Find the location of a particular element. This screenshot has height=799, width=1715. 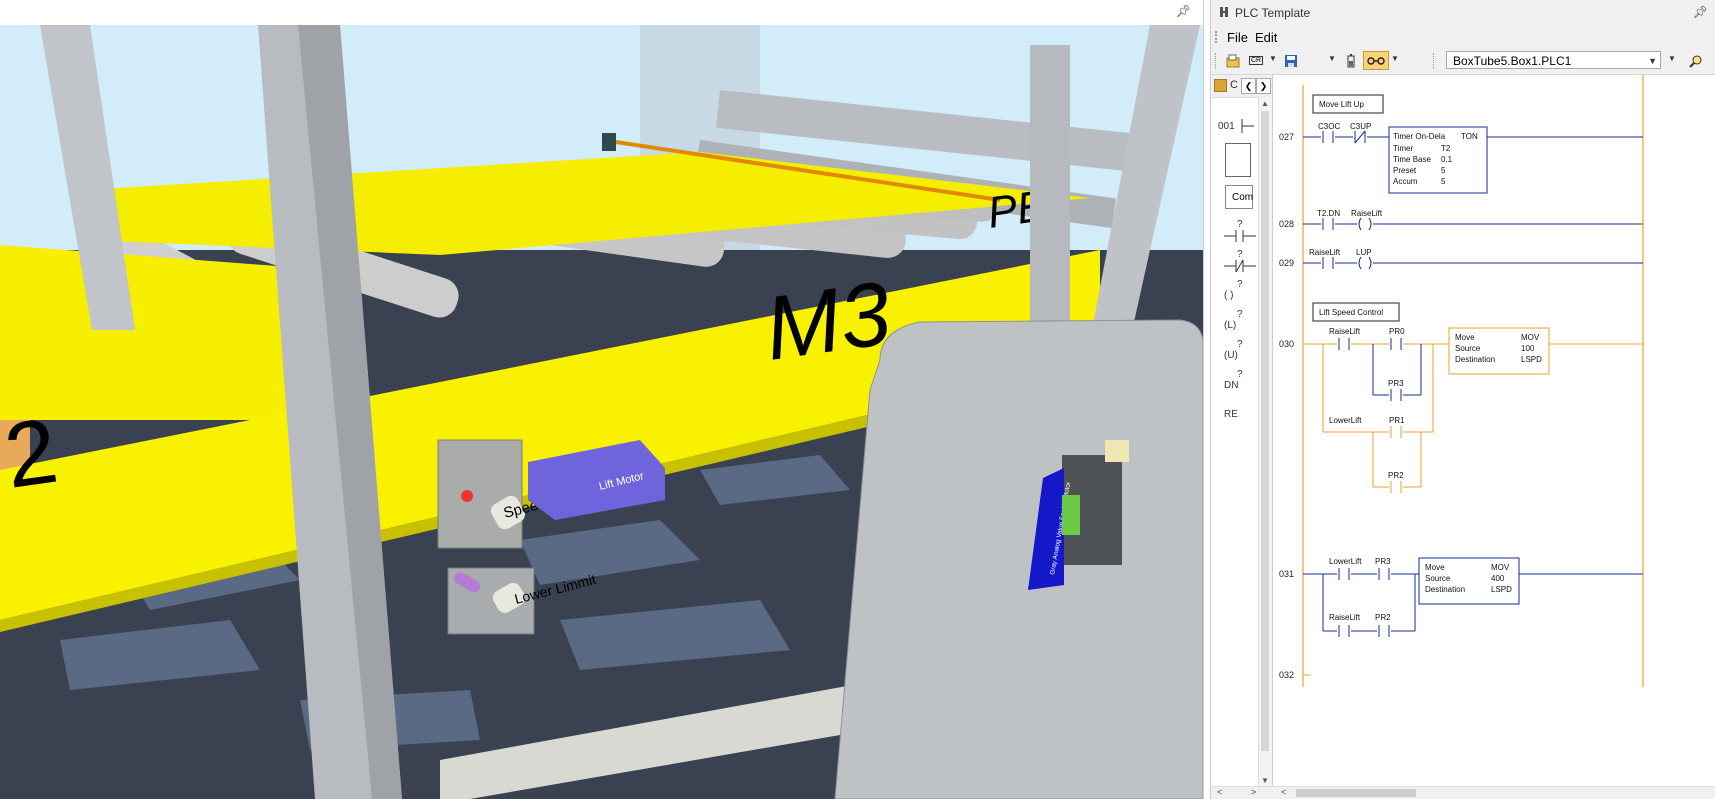

viewport-header: 📌︎ is located at coordinates (601, 13).